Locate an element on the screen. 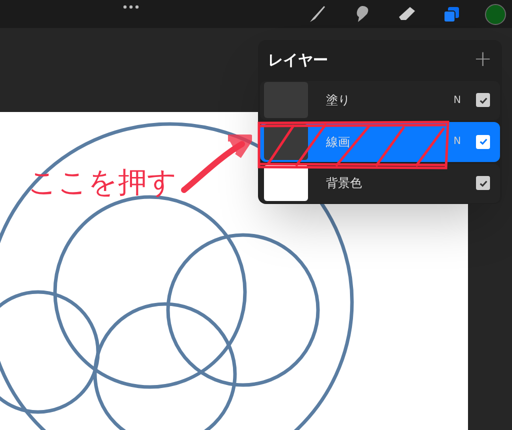 This screenshot has height=430, width=512. brush-icon is located at coordinates (317, 14).